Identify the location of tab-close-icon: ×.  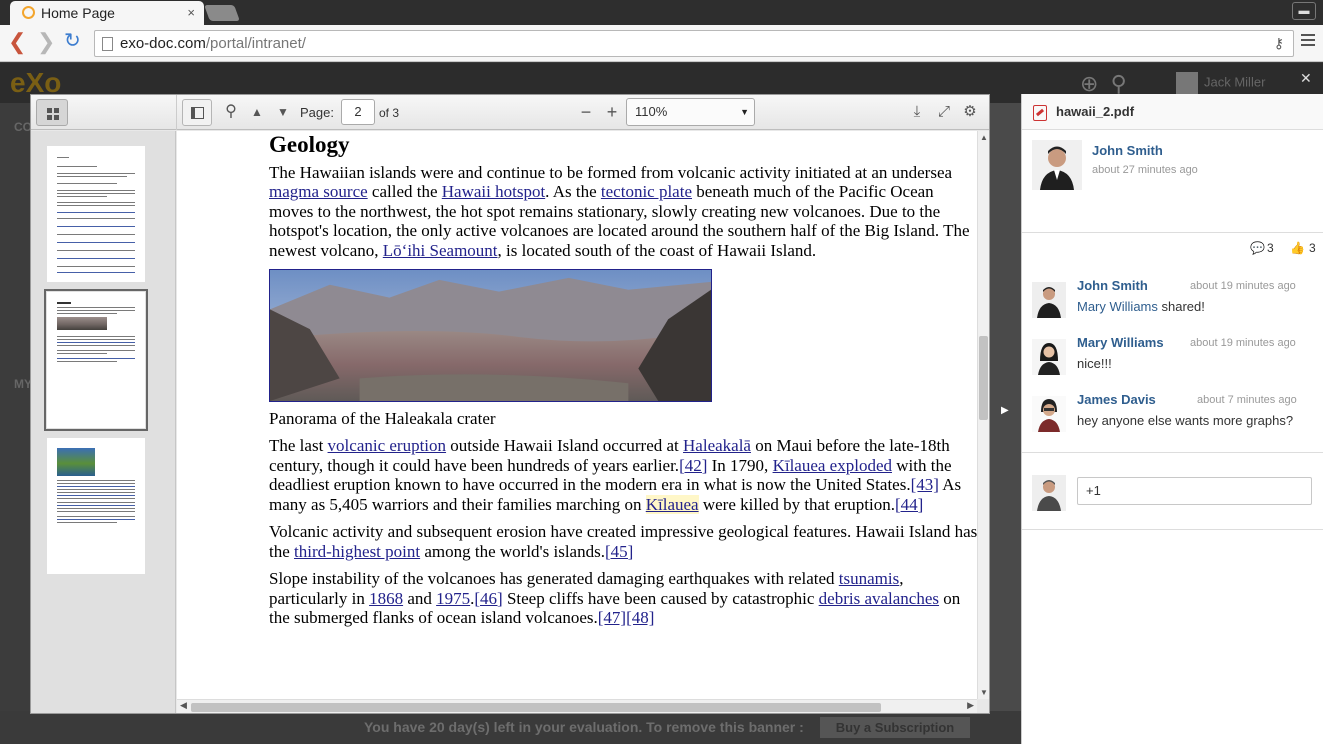
(191, 12).